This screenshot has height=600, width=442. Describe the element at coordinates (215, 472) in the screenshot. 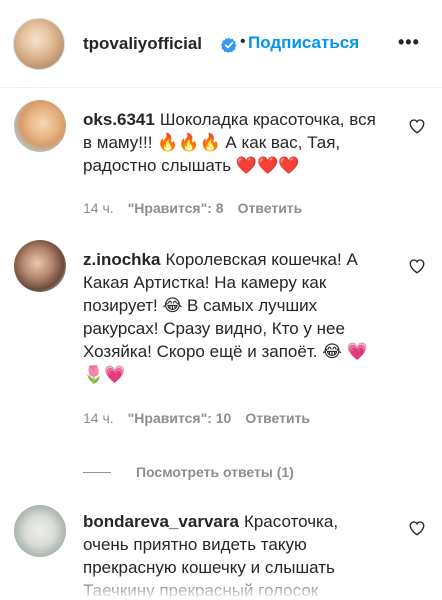

I see `view-replies-label: Посмотреть ответы (1)` at that location.